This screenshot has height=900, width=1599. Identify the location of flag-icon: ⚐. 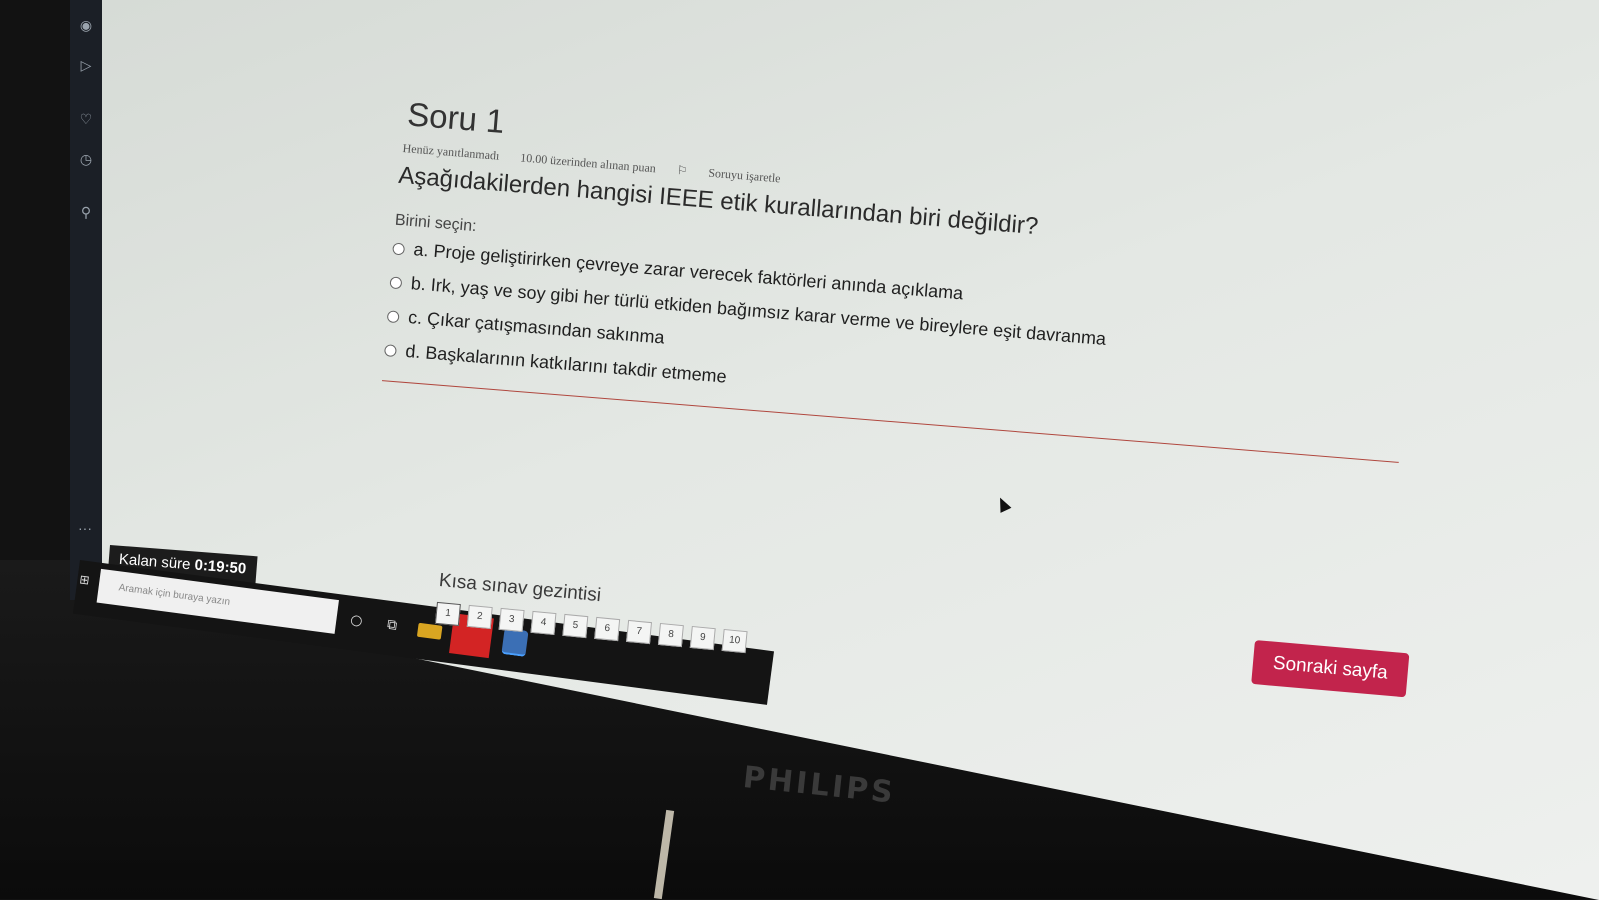
(684, 171).